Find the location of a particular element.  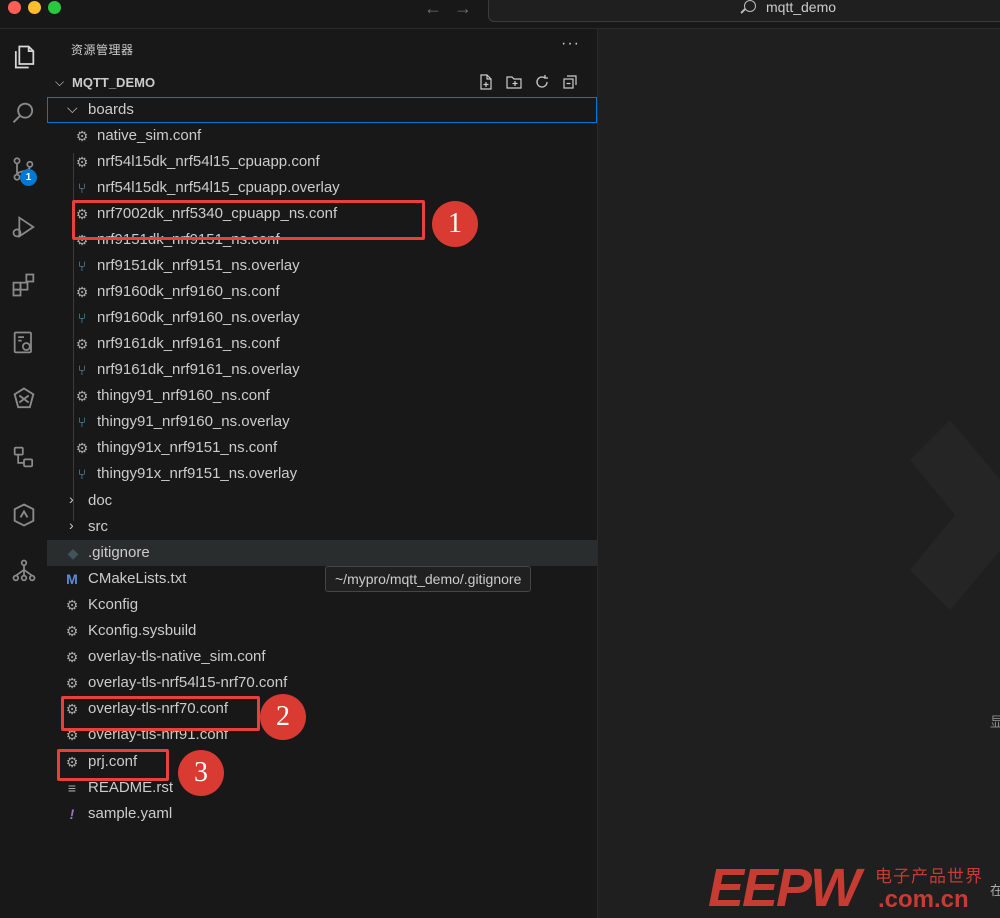

git-file-icon: ◆ is located at coordinates (73, 553).